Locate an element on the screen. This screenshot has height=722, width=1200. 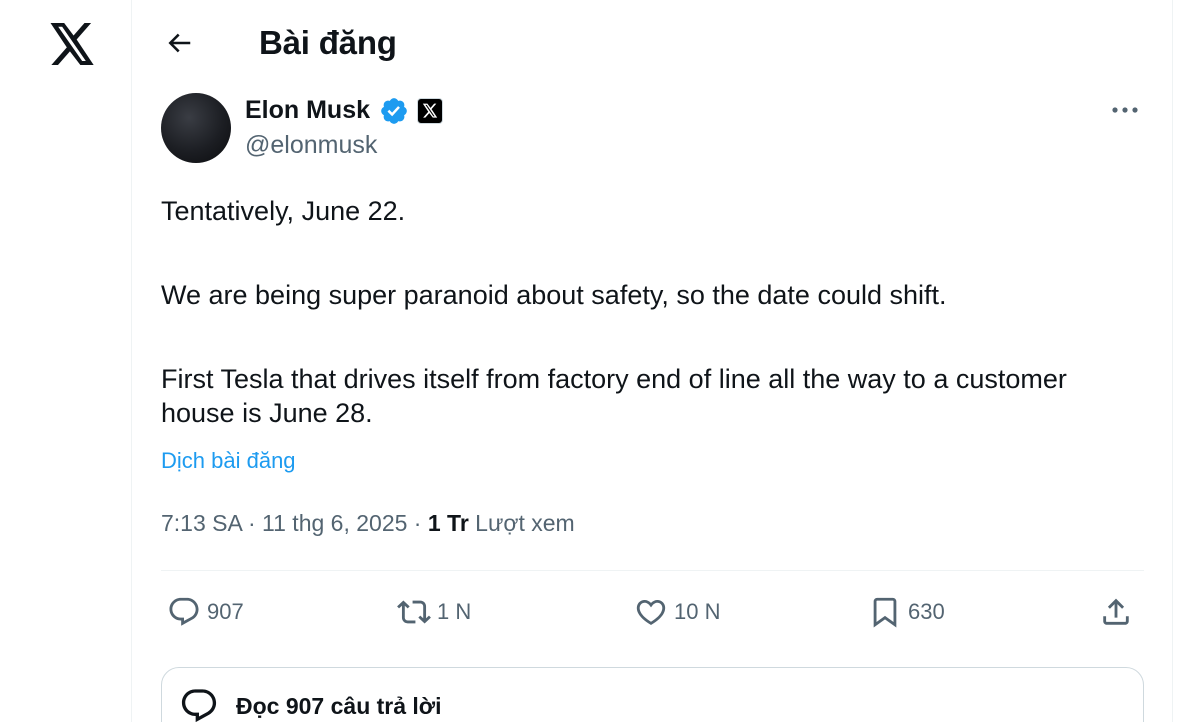
more-horizontal-icon is located at coordinates (1125, 110).